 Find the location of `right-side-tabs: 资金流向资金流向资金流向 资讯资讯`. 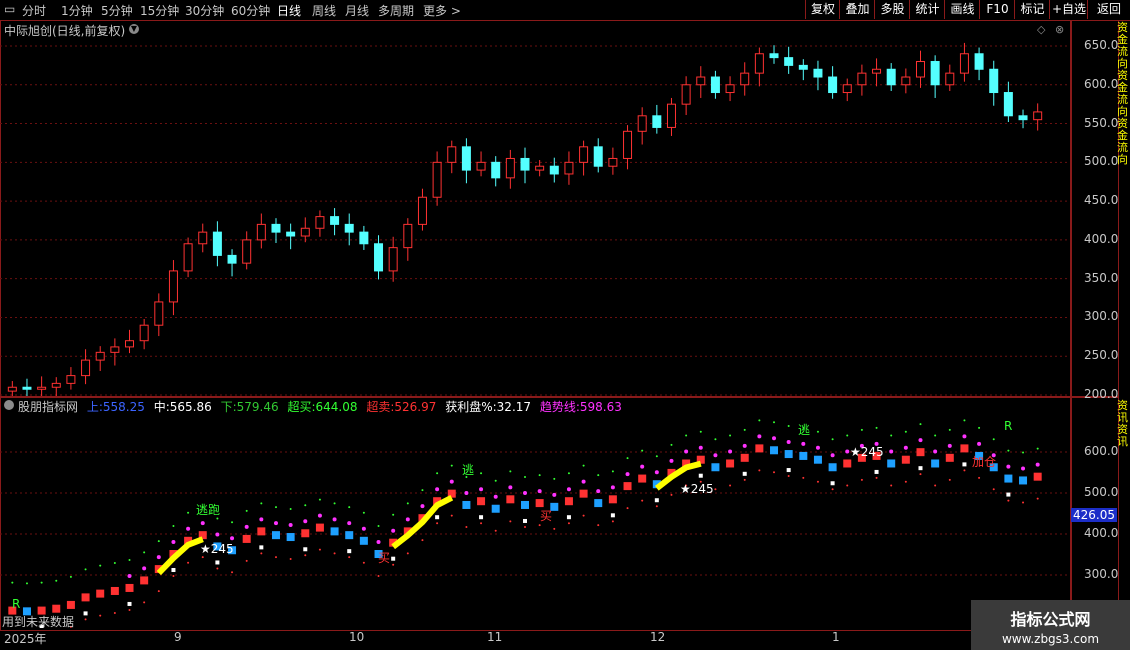

right-side-tabs: 资金流向资金流向资金流向 资讯资讯 is located at coordinates (1123, 330).